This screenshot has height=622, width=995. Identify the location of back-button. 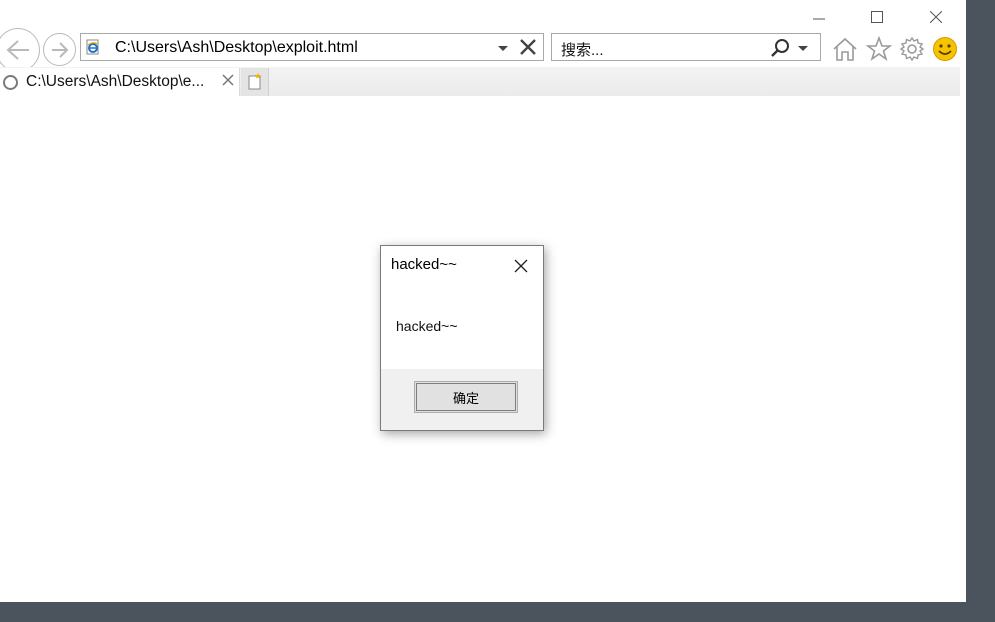
(20, 50).